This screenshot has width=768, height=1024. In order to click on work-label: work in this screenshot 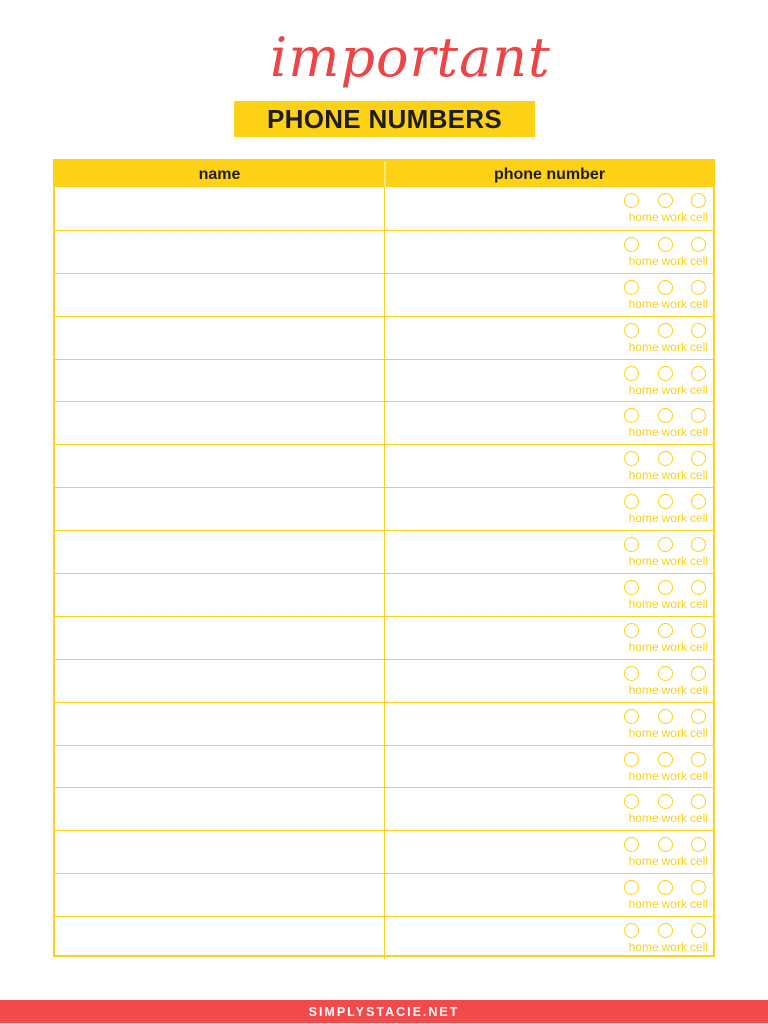, I will do `click(674, 904)`.